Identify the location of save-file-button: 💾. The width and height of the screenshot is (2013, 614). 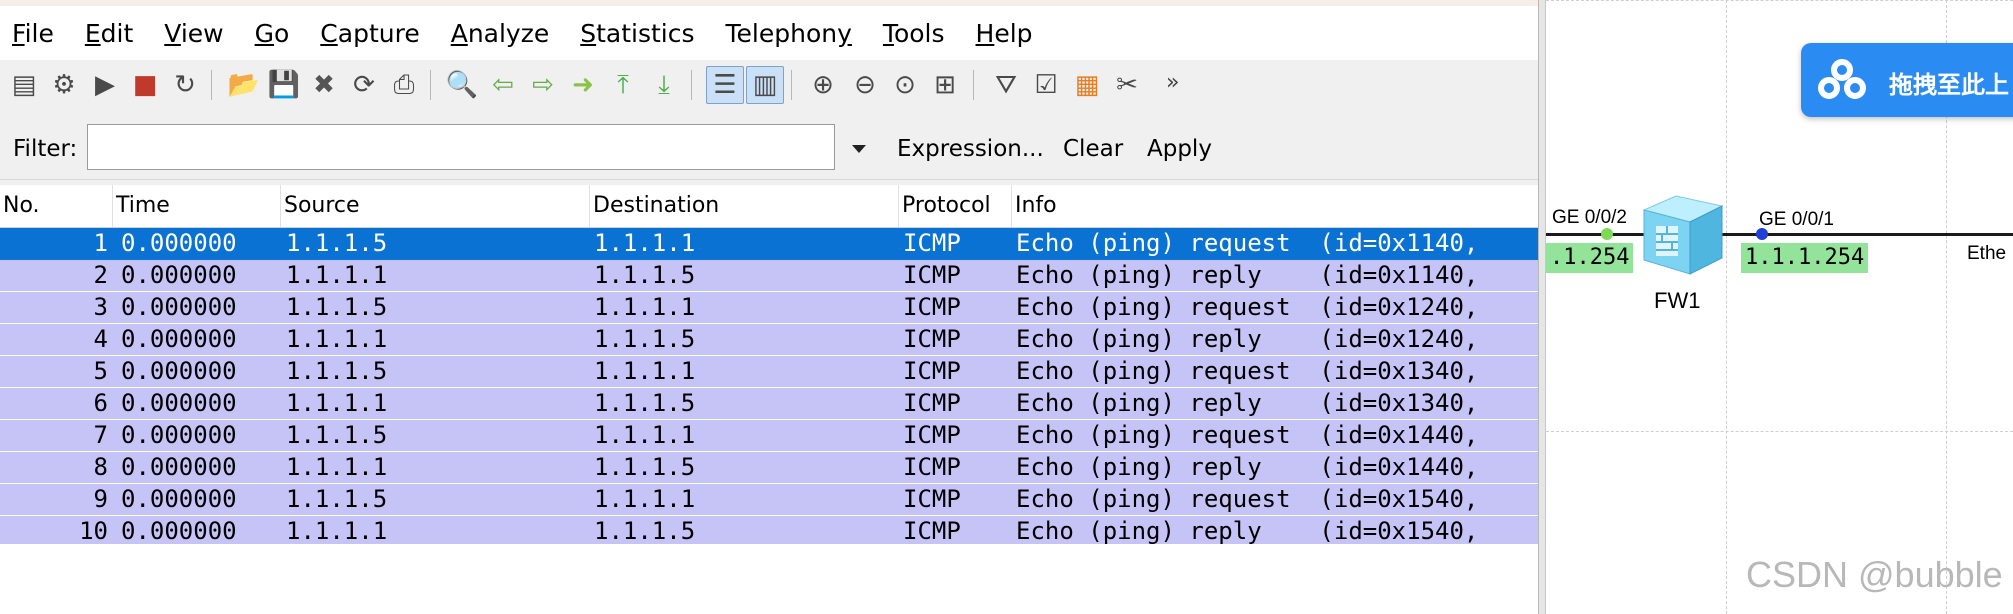
(284, 85).